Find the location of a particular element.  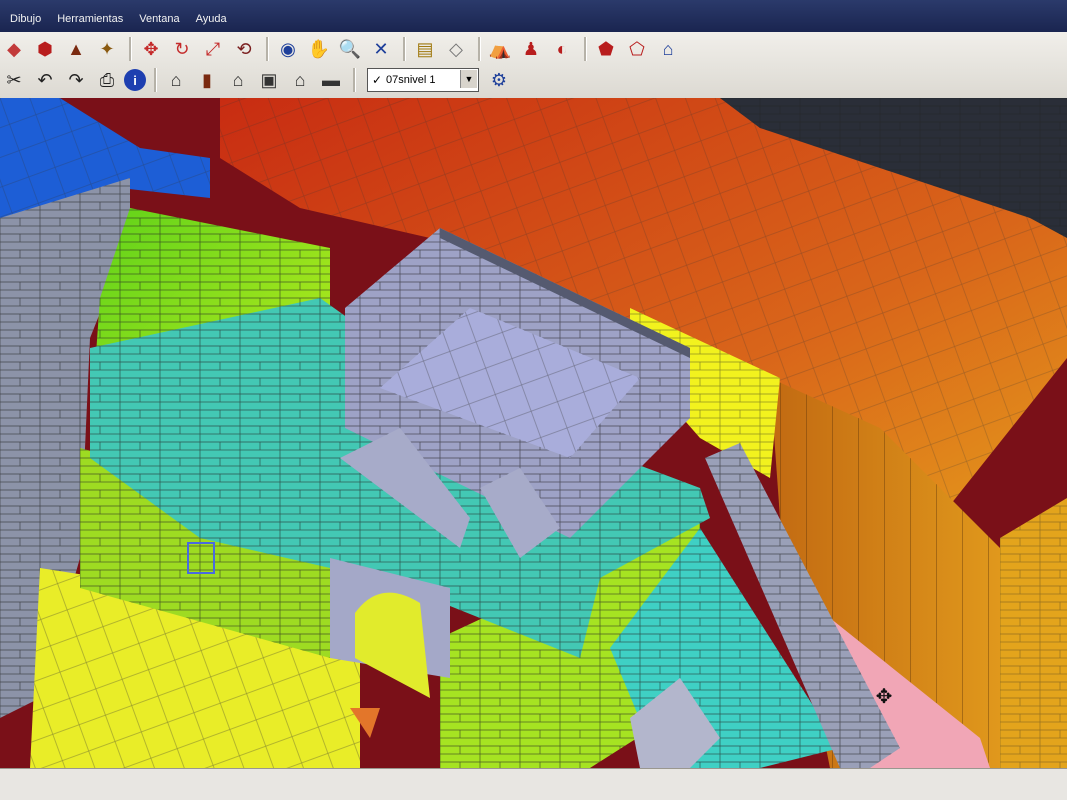

eraser-icon: ◆ is located at coordinates (14, 49).